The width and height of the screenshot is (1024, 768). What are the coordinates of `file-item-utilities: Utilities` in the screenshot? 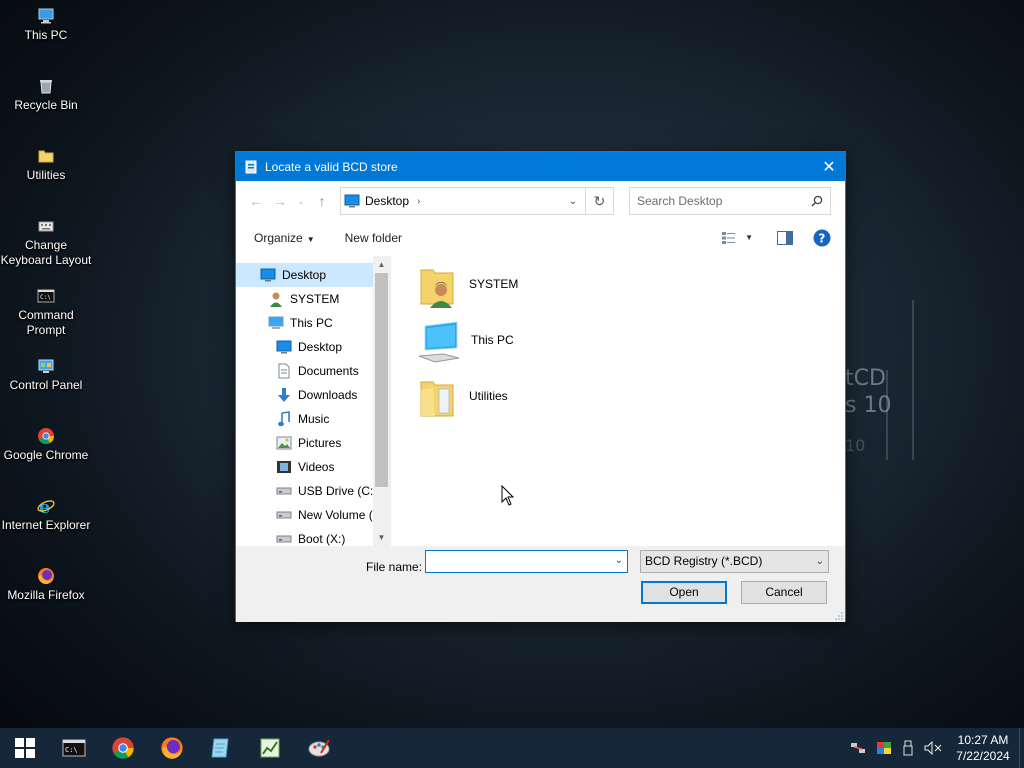 It's located at (462, 399).